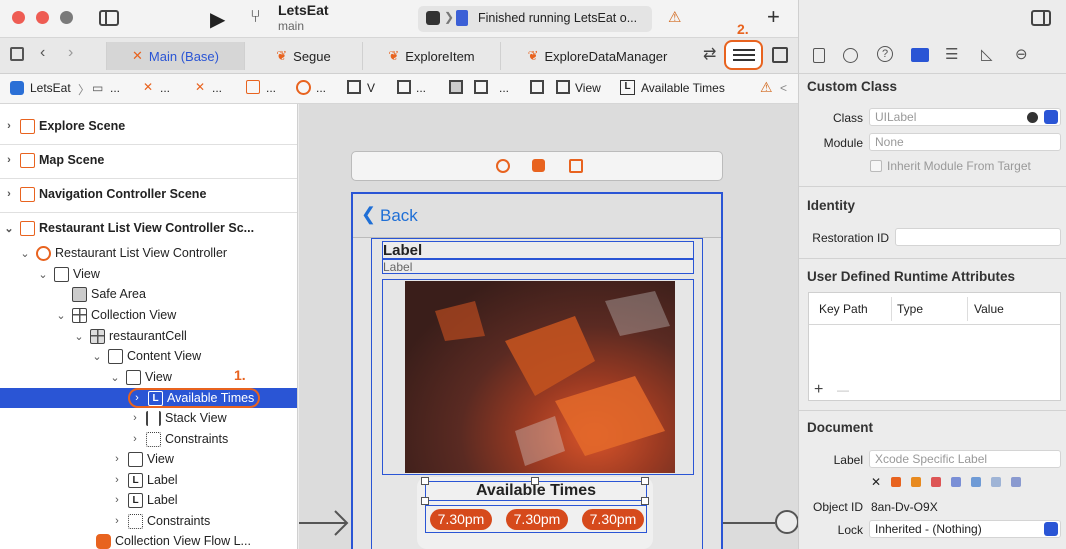  I want to click on outline-item-view: ⌄ View, so click(148, 274).